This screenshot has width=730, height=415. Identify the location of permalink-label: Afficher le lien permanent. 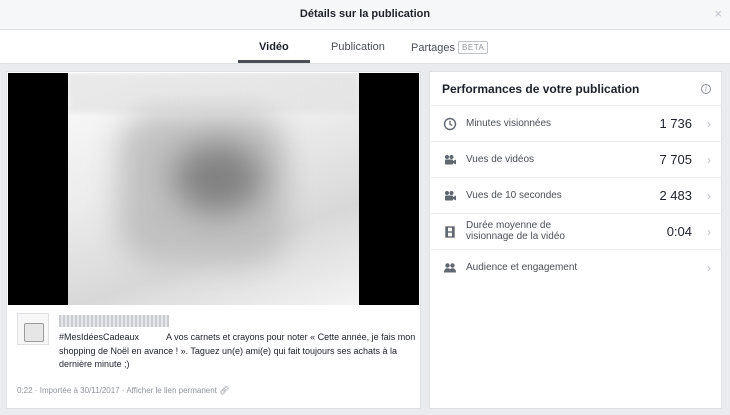
(171, 390).